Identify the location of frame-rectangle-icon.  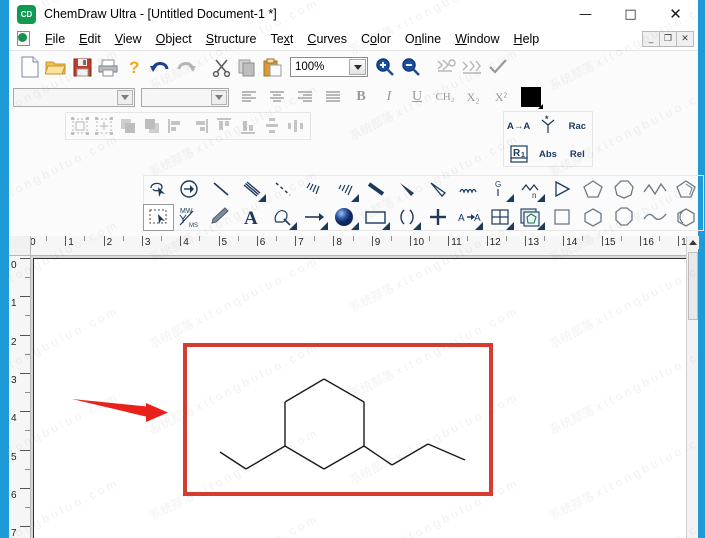
(375, 217).